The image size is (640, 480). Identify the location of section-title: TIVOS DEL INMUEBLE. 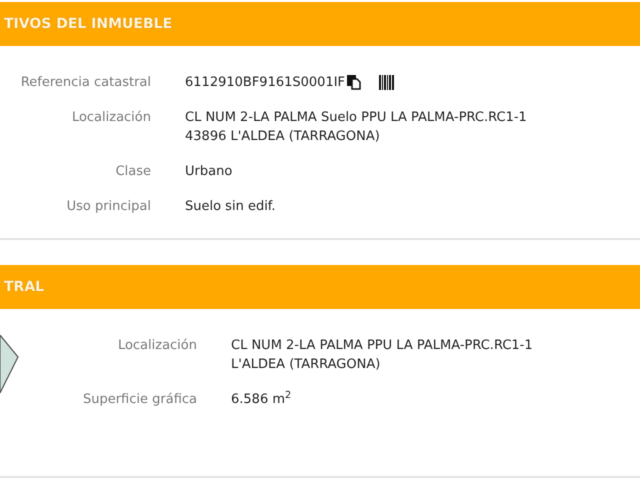
(87, 24).